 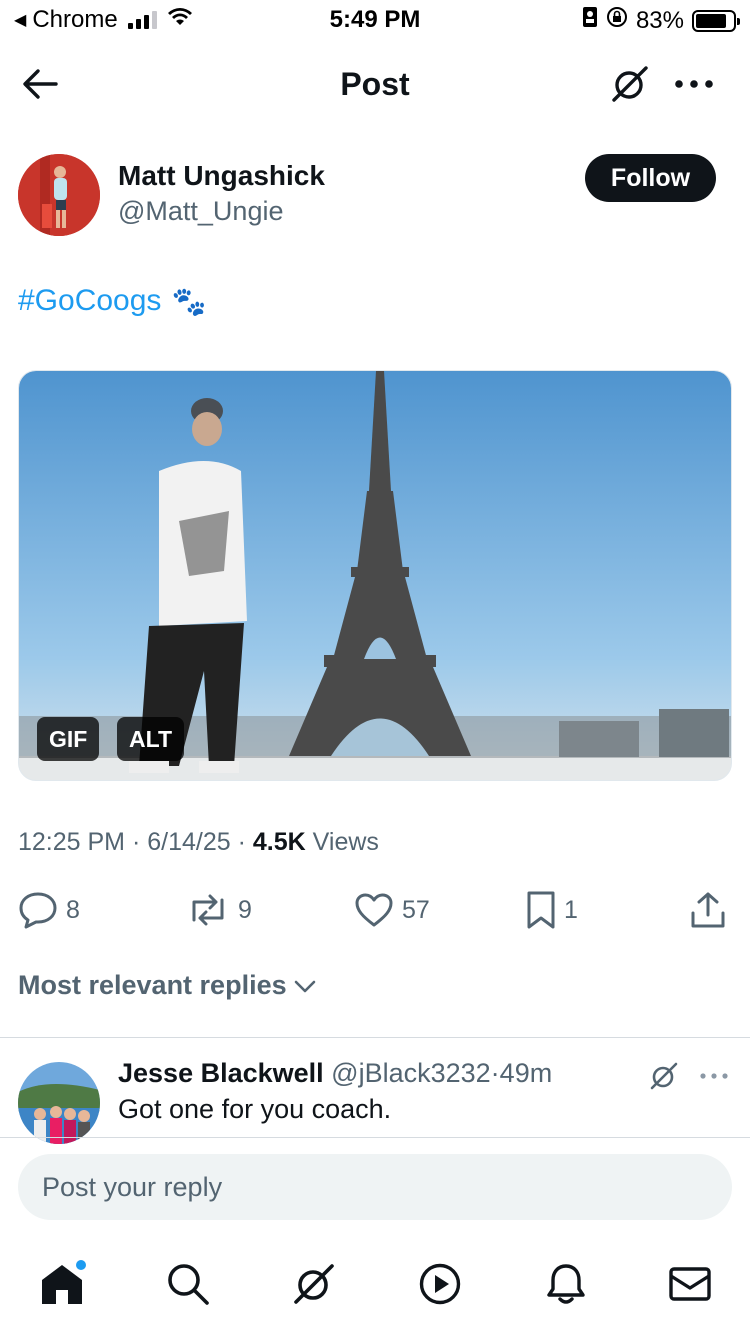 I want to click on post-date: 6/14/25, so click(x=189, y=842).